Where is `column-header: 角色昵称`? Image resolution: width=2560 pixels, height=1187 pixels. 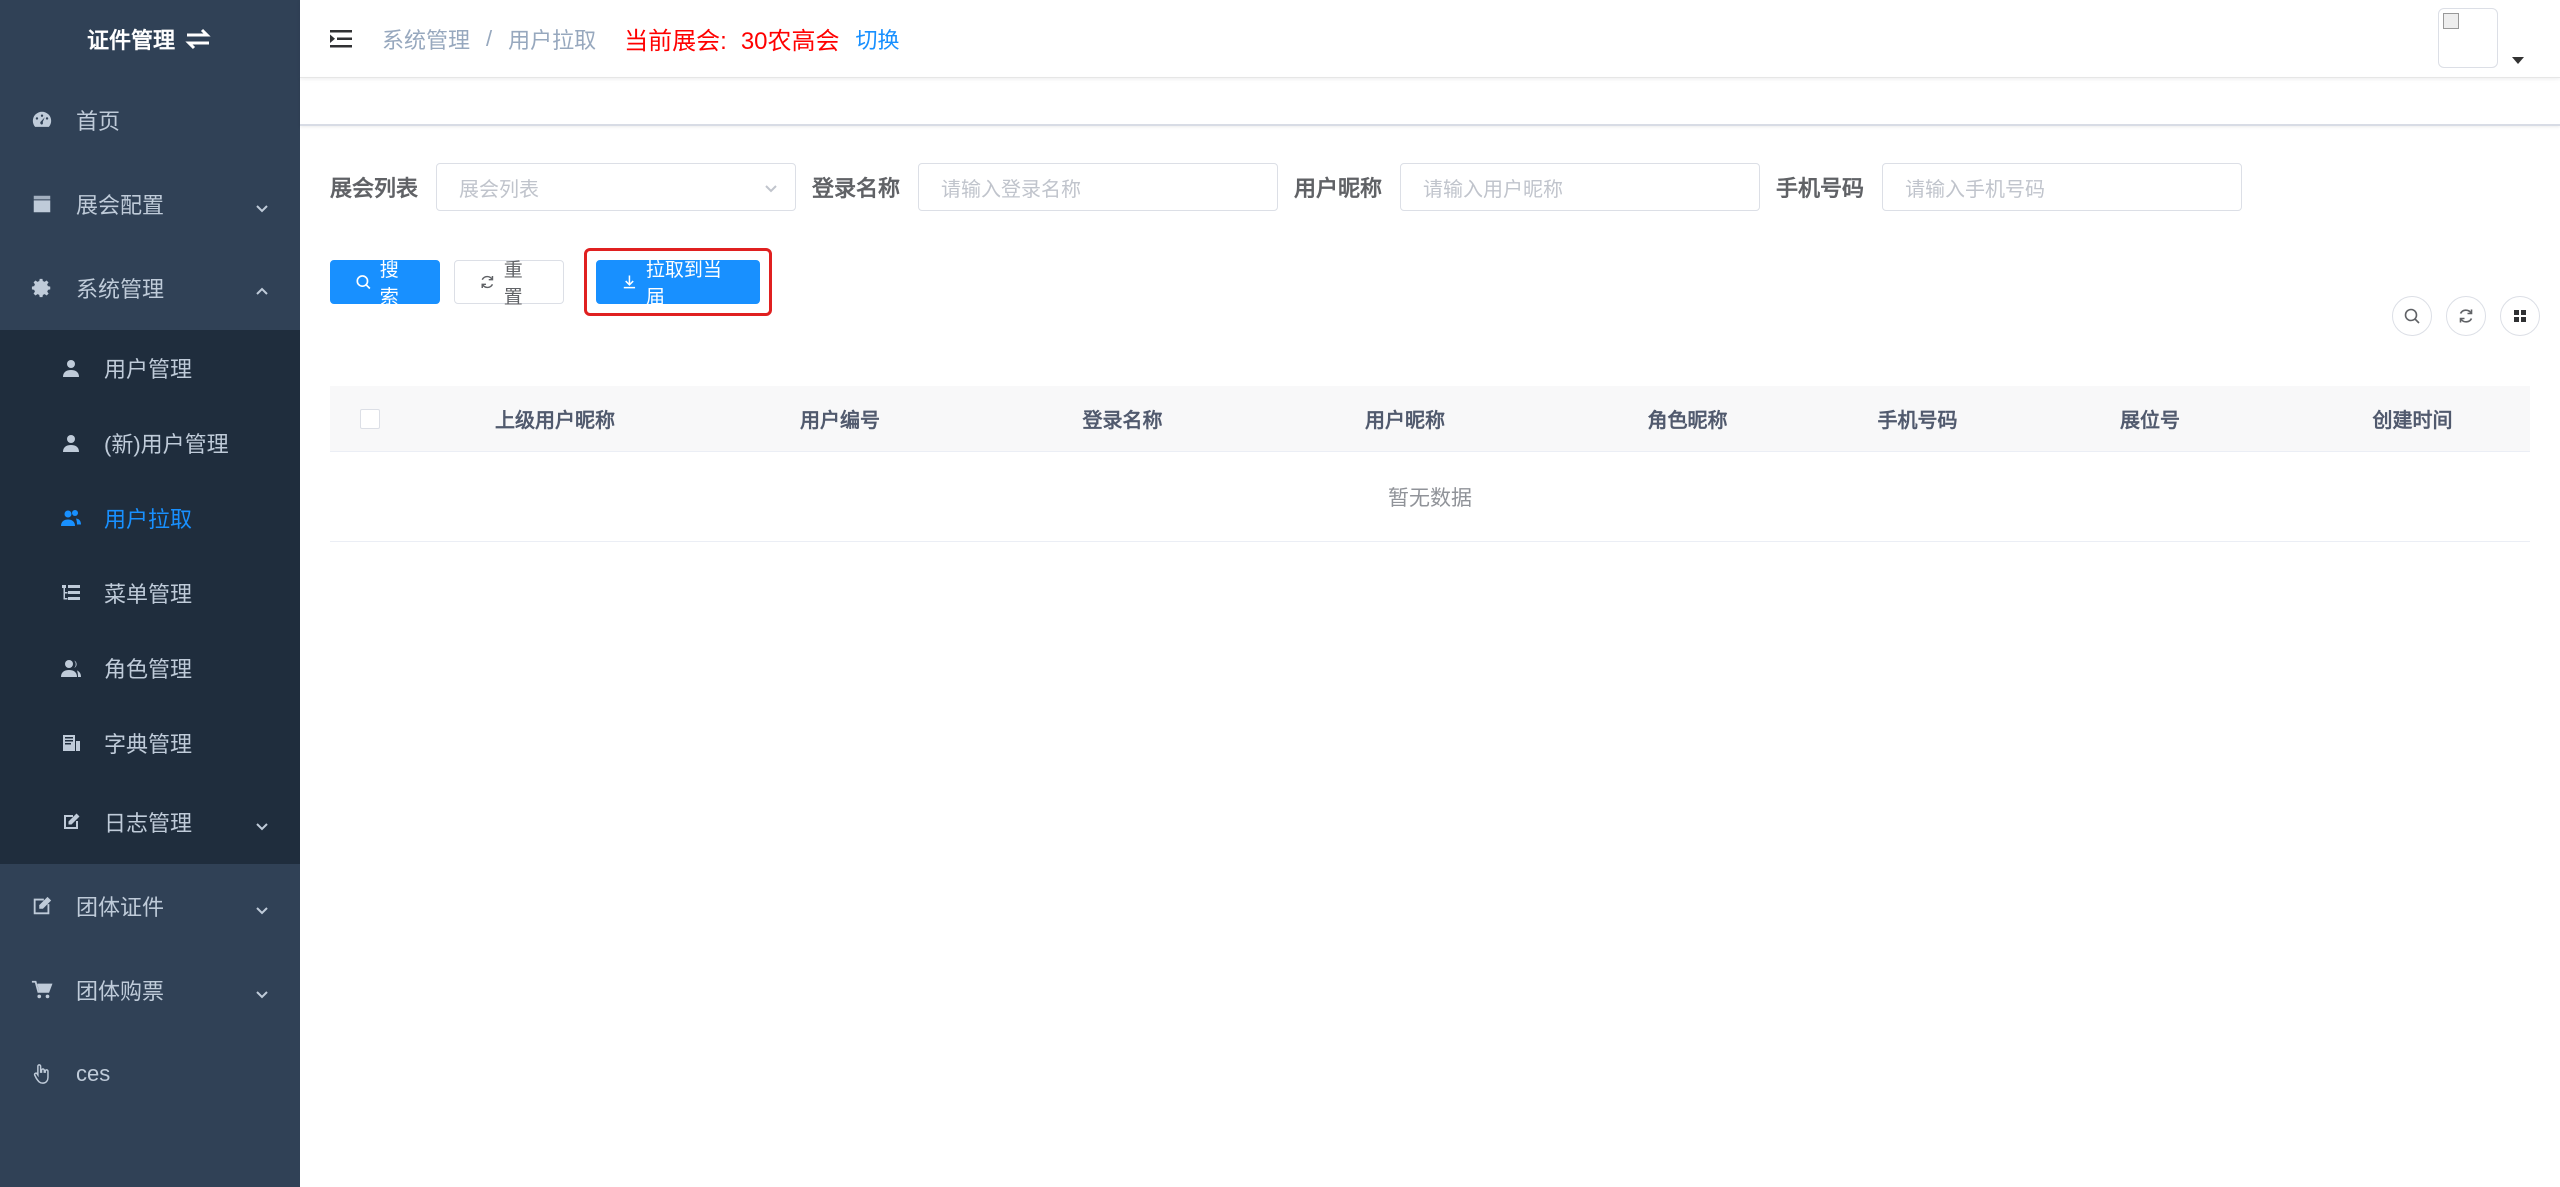
column-header: 角色昵称 is located at coordinates (1687, 418).